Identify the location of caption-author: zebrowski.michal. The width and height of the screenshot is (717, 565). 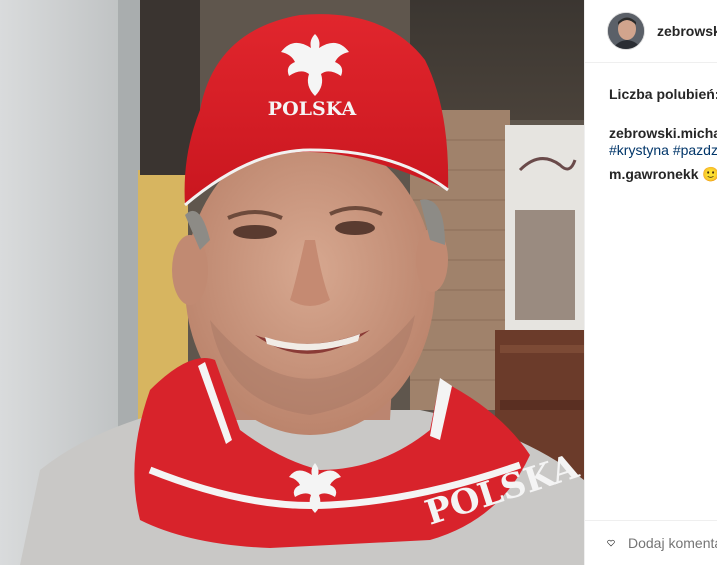
(663, 133).